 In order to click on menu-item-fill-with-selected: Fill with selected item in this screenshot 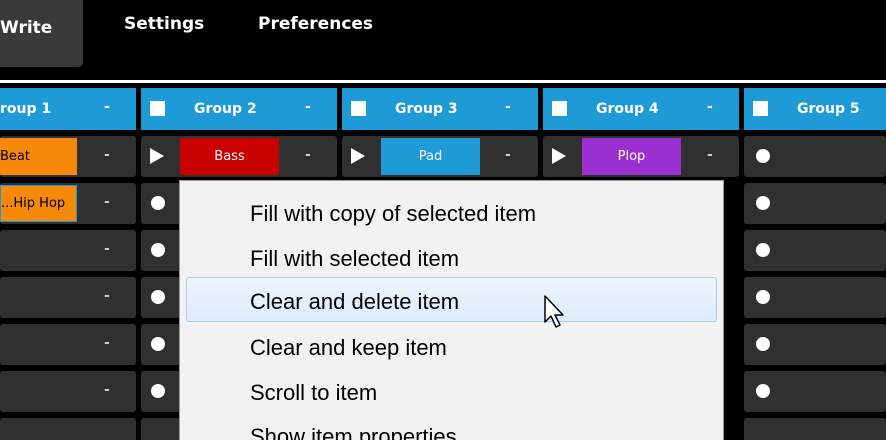, I will do `click(354, 259)`.